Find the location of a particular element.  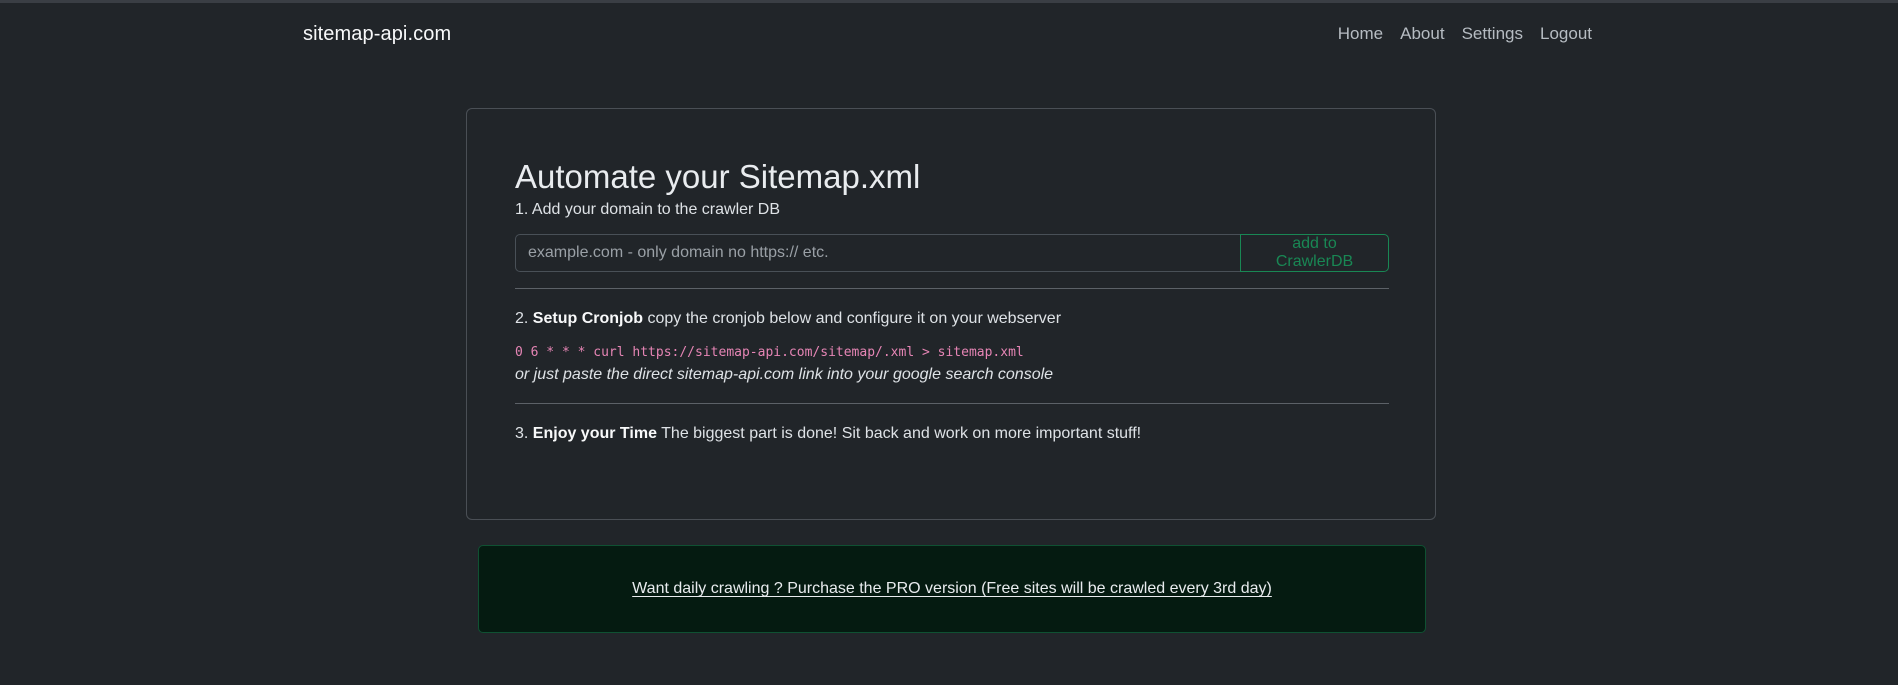

nav-link-about: About is located at coordinates (1422, 34).